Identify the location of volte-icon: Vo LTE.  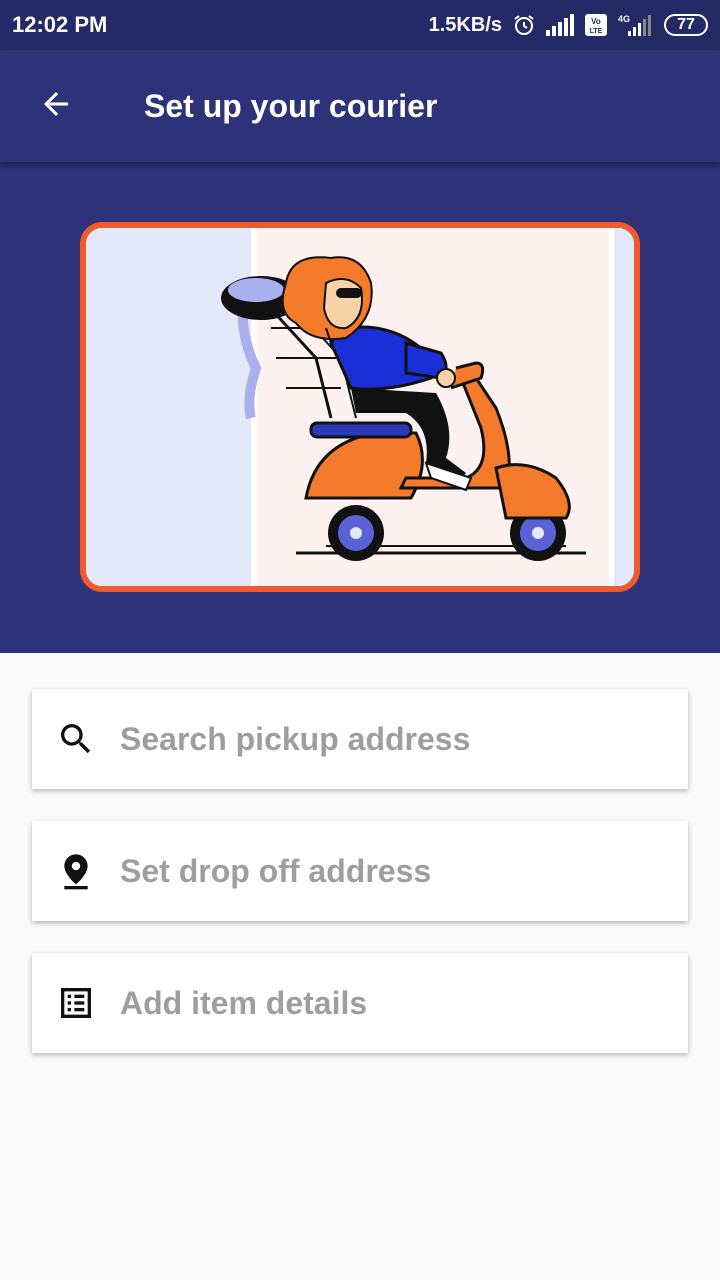
(596, 25).